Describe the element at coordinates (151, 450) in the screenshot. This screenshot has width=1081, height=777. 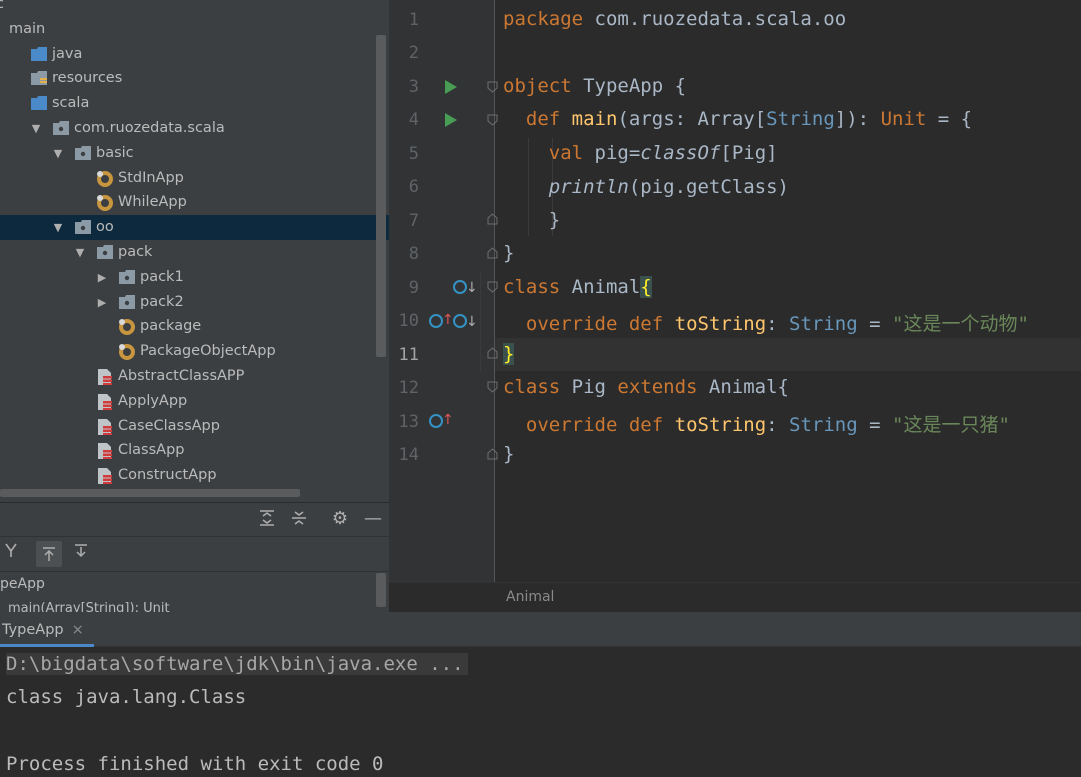
I see `tree-item-label: ClassApp` at that location.